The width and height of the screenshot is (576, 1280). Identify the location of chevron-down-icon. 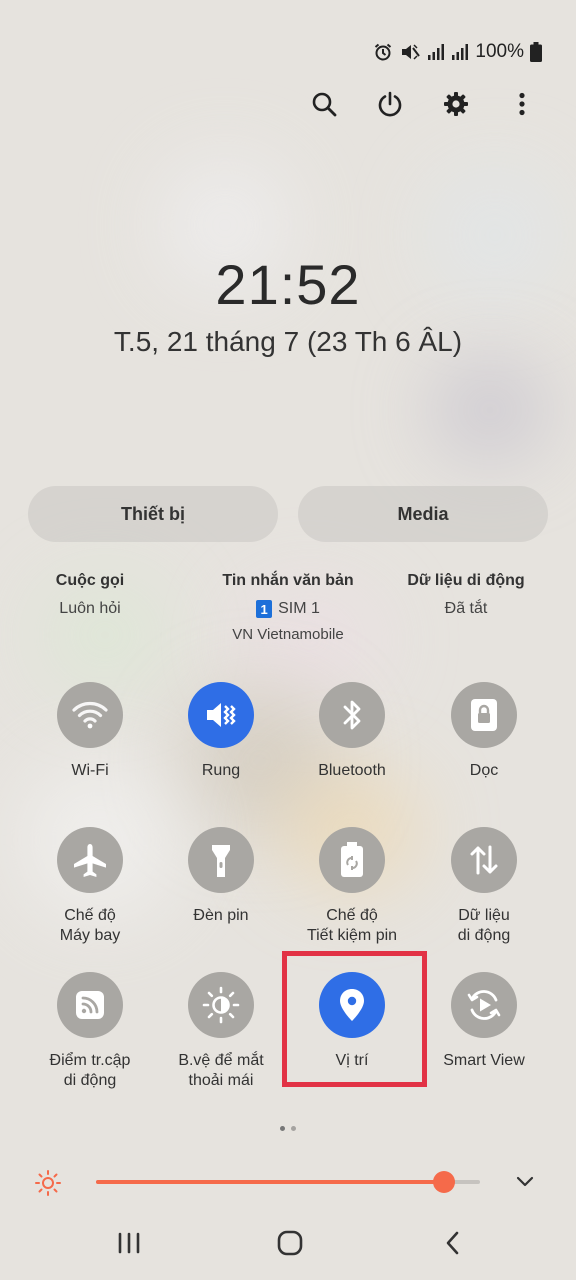
(525, 1181).